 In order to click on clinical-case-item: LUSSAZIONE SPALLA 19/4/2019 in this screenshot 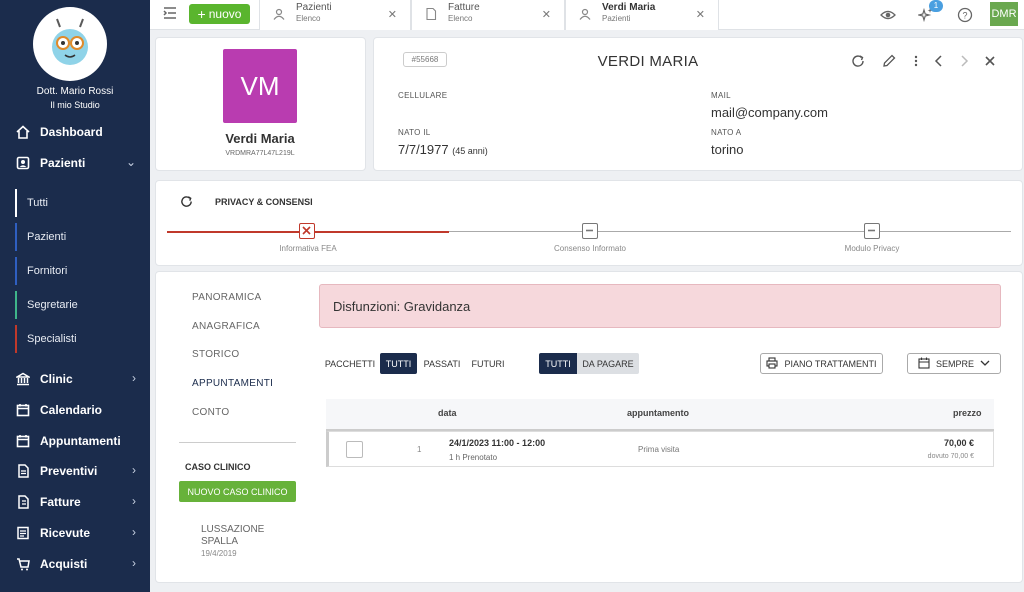, I will do `click(232, 542)`.